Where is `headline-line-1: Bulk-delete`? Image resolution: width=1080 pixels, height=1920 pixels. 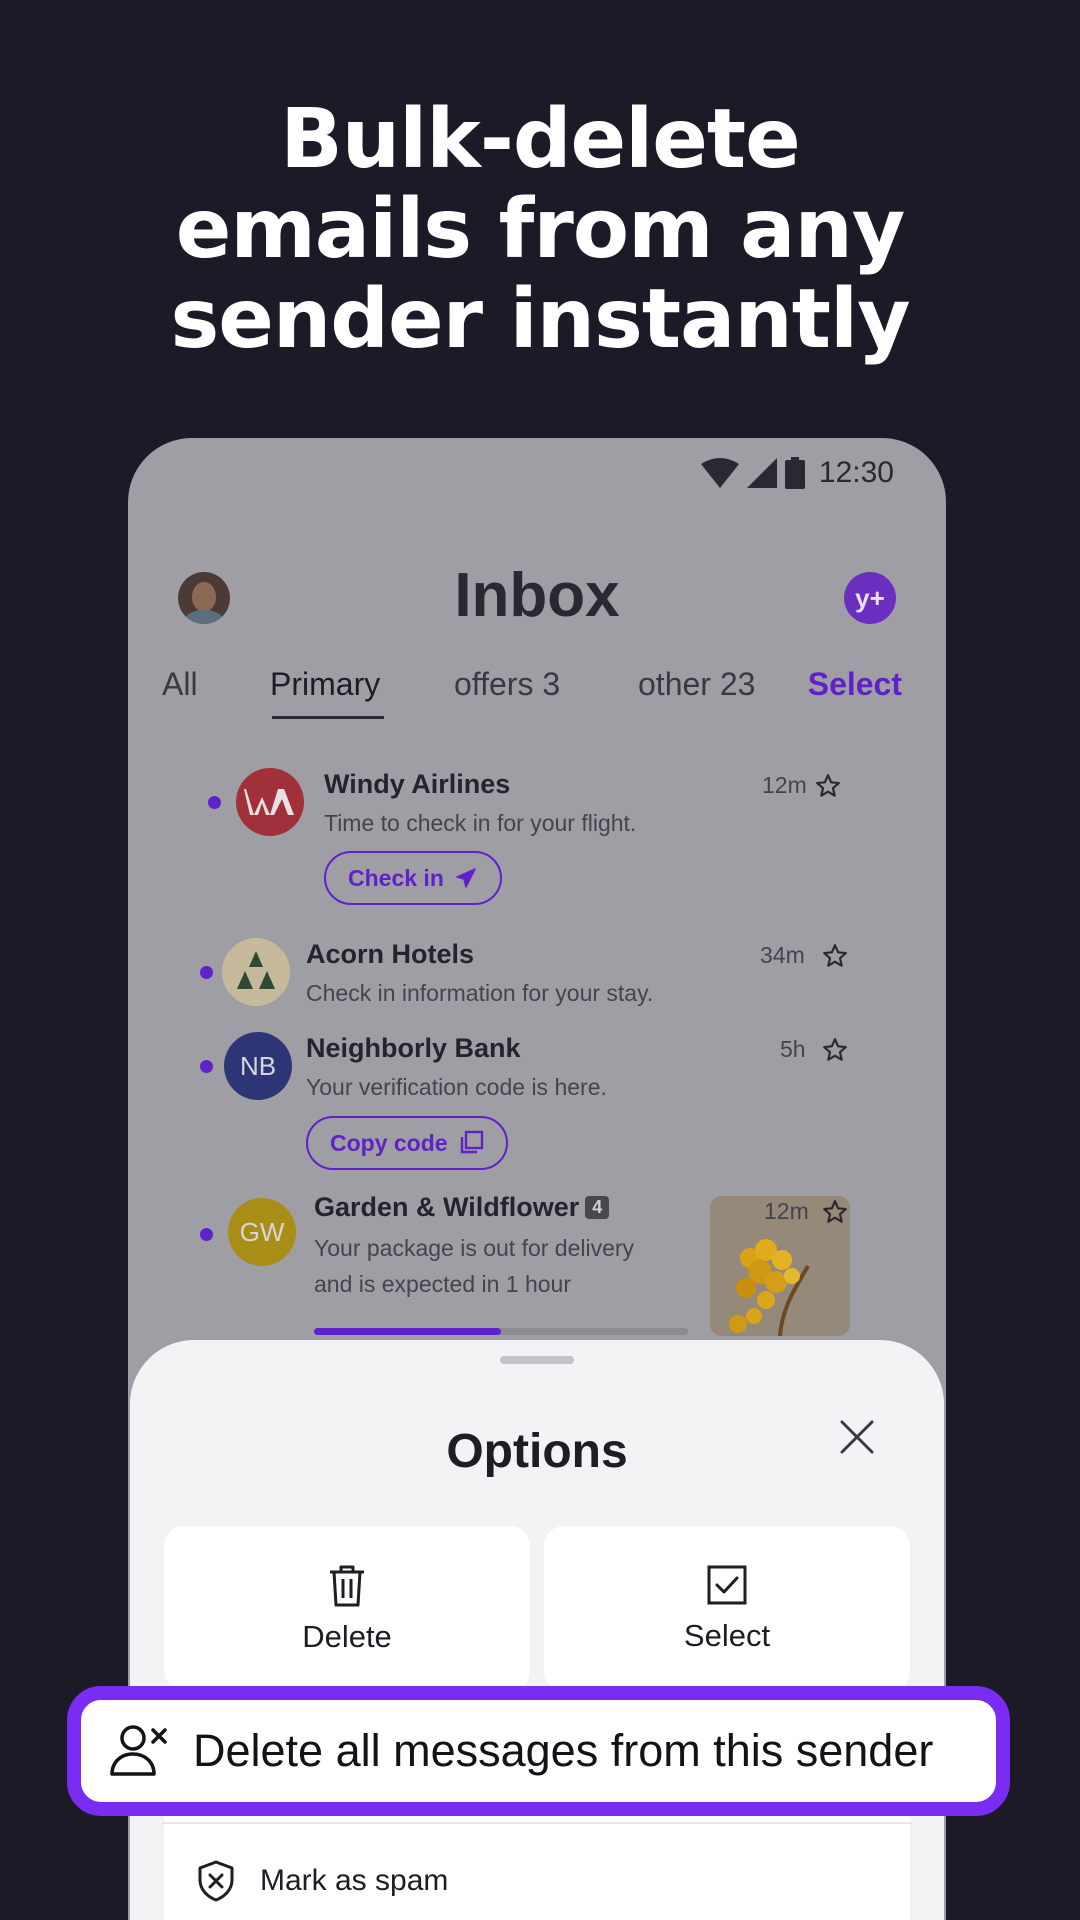
headline-line-1: Bulk-delete is located at coordinates (540, 139).